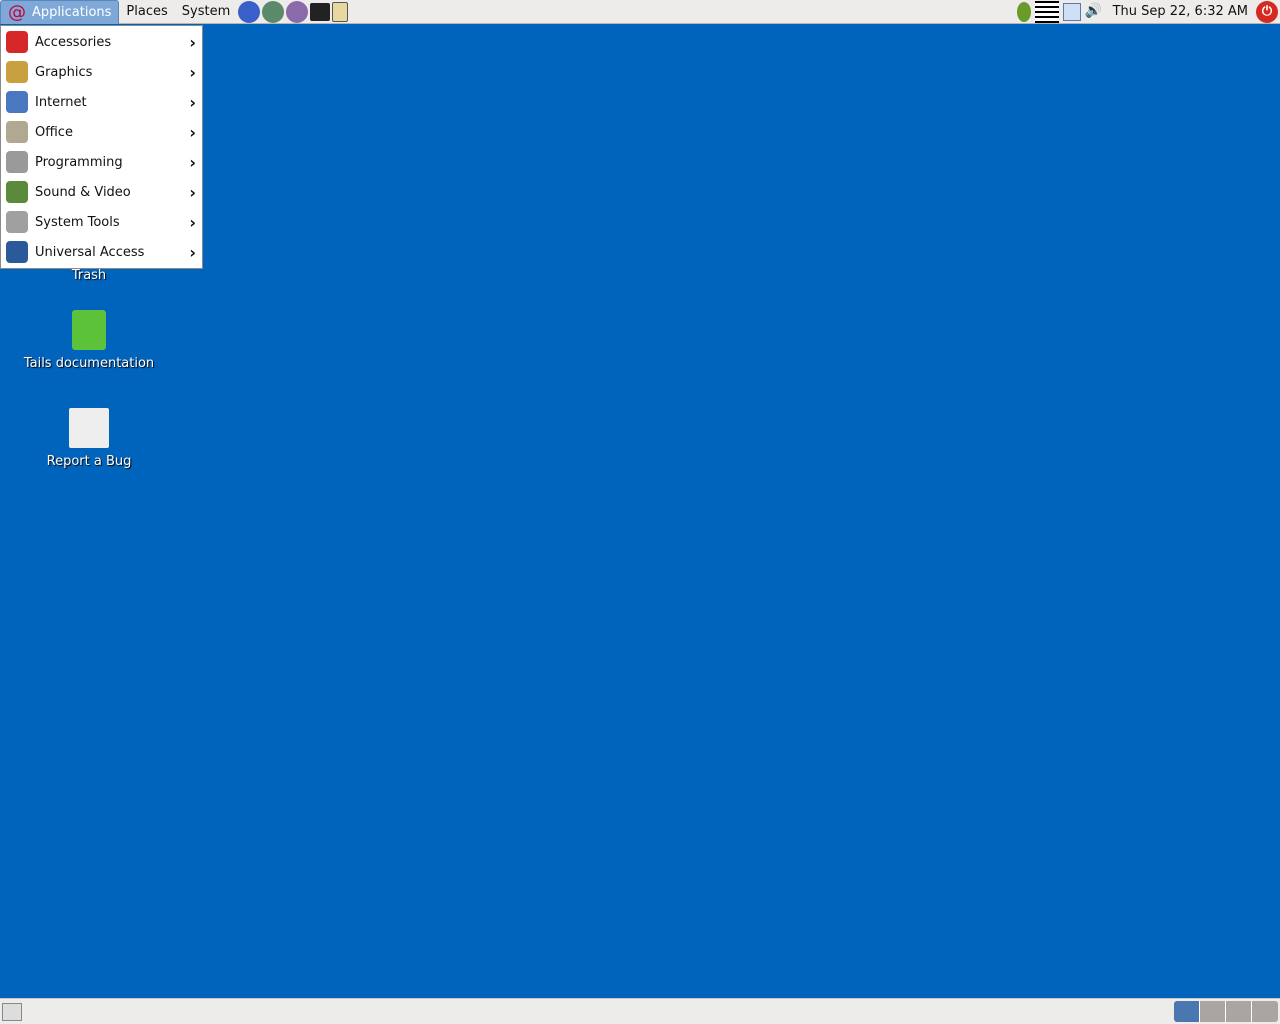 Image resolution: width=1280 pixels, height=1024 pixels. I want to click on desktop-icon-label: Report a Bug, so click(89, 461).